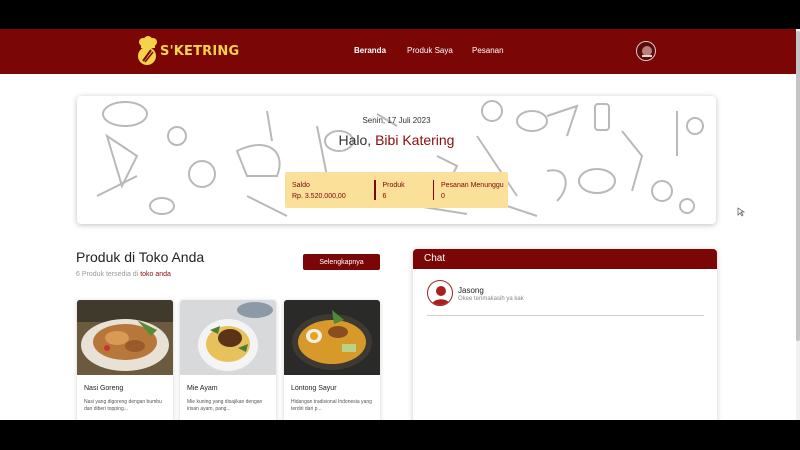 This screenshot has height=450, width=800. I want to click on see-more-button: Selengkapnya, so click(341, 262).